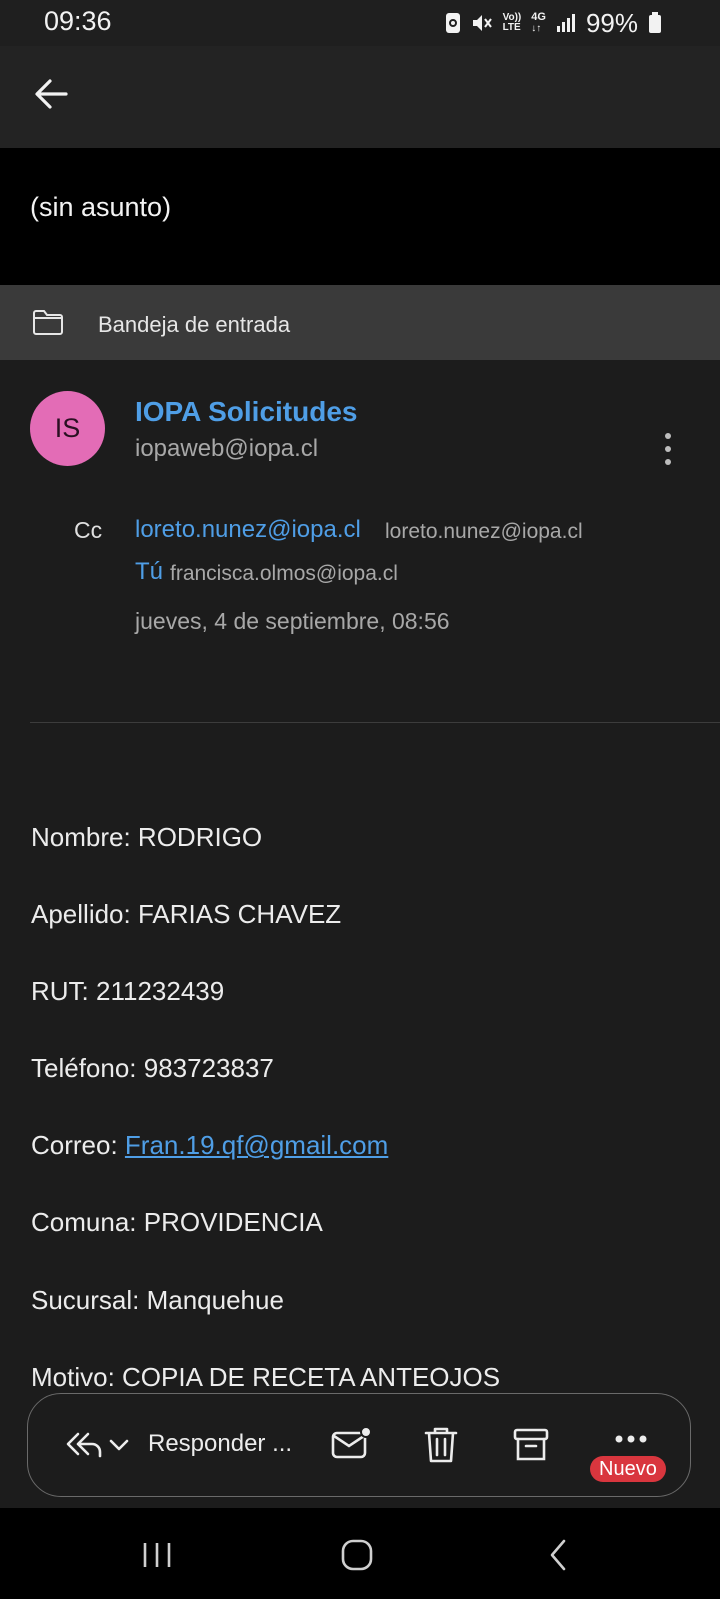 This screenshot has height=1599, width=720. Describe the element at coordinates (452, 23) in the screenshot. I see `sync-icon` at that location.